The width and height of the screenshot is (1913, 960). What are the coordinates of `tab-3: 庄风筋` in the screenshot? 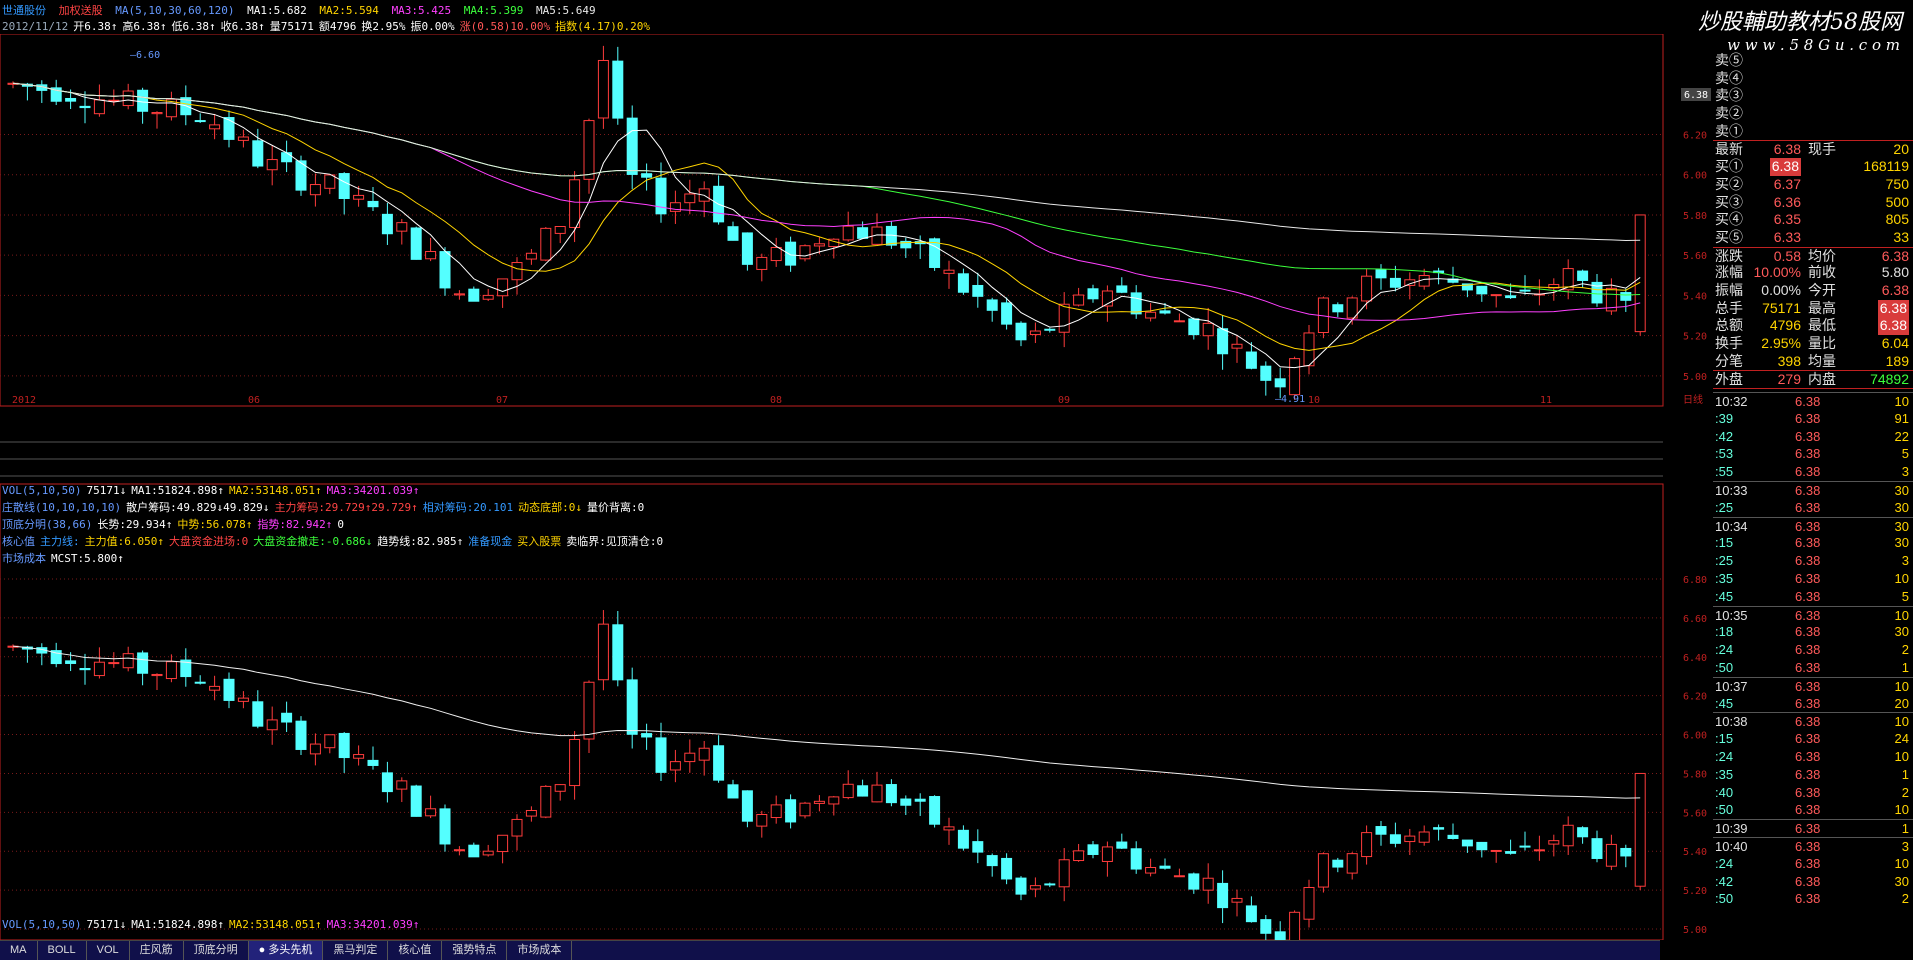 It's located at (157, 950).